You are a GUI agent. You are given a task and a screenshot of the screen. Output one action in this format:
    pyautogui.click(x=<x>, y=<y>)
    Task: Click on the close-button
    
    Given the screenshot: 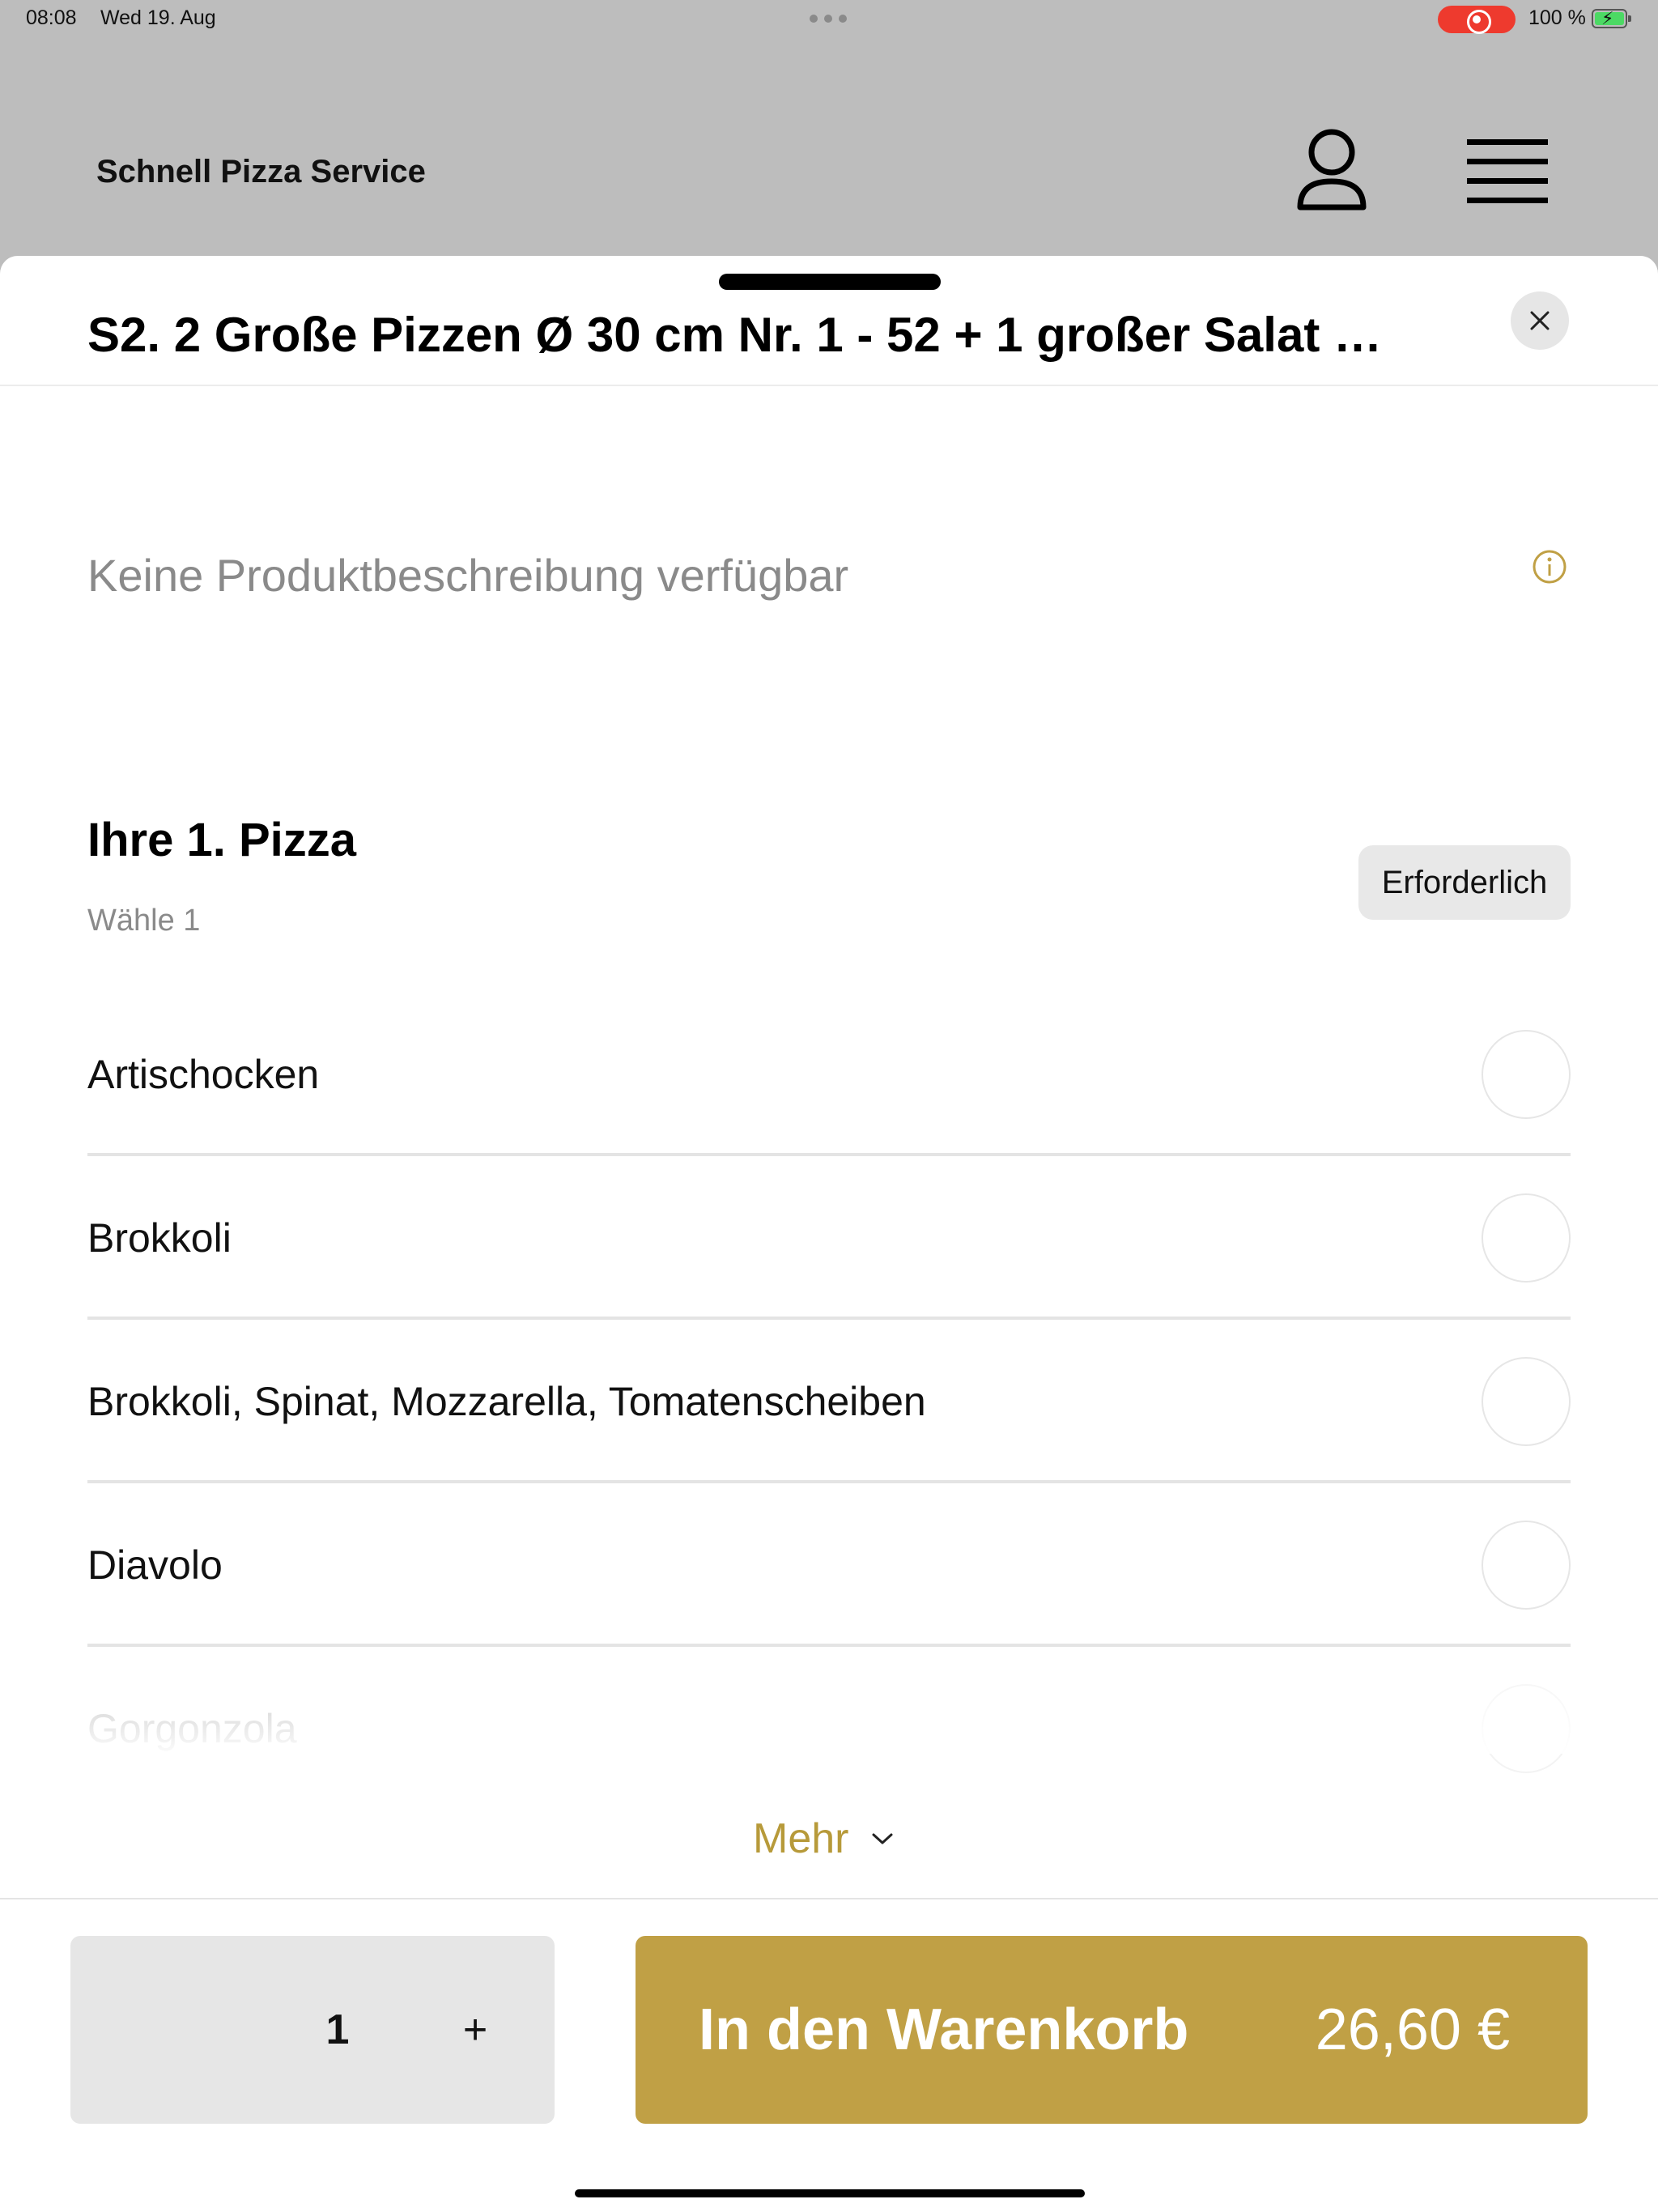 What is the action you would take?
    pyautogui.click(x=1540, y=320)
    